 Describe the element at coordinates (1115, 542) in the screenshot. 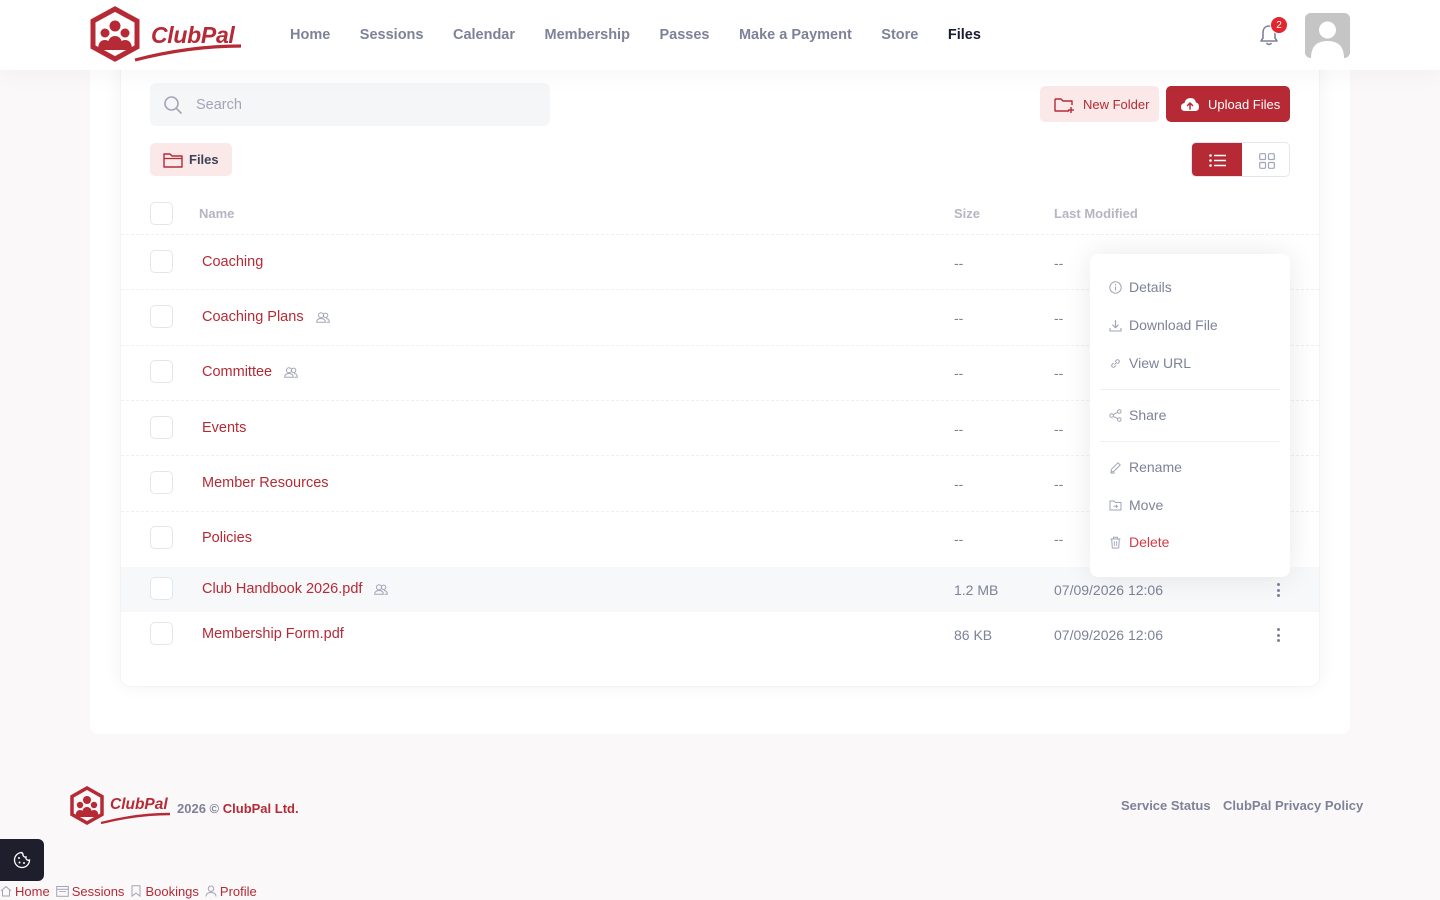

I see `trash-icon` at that location.